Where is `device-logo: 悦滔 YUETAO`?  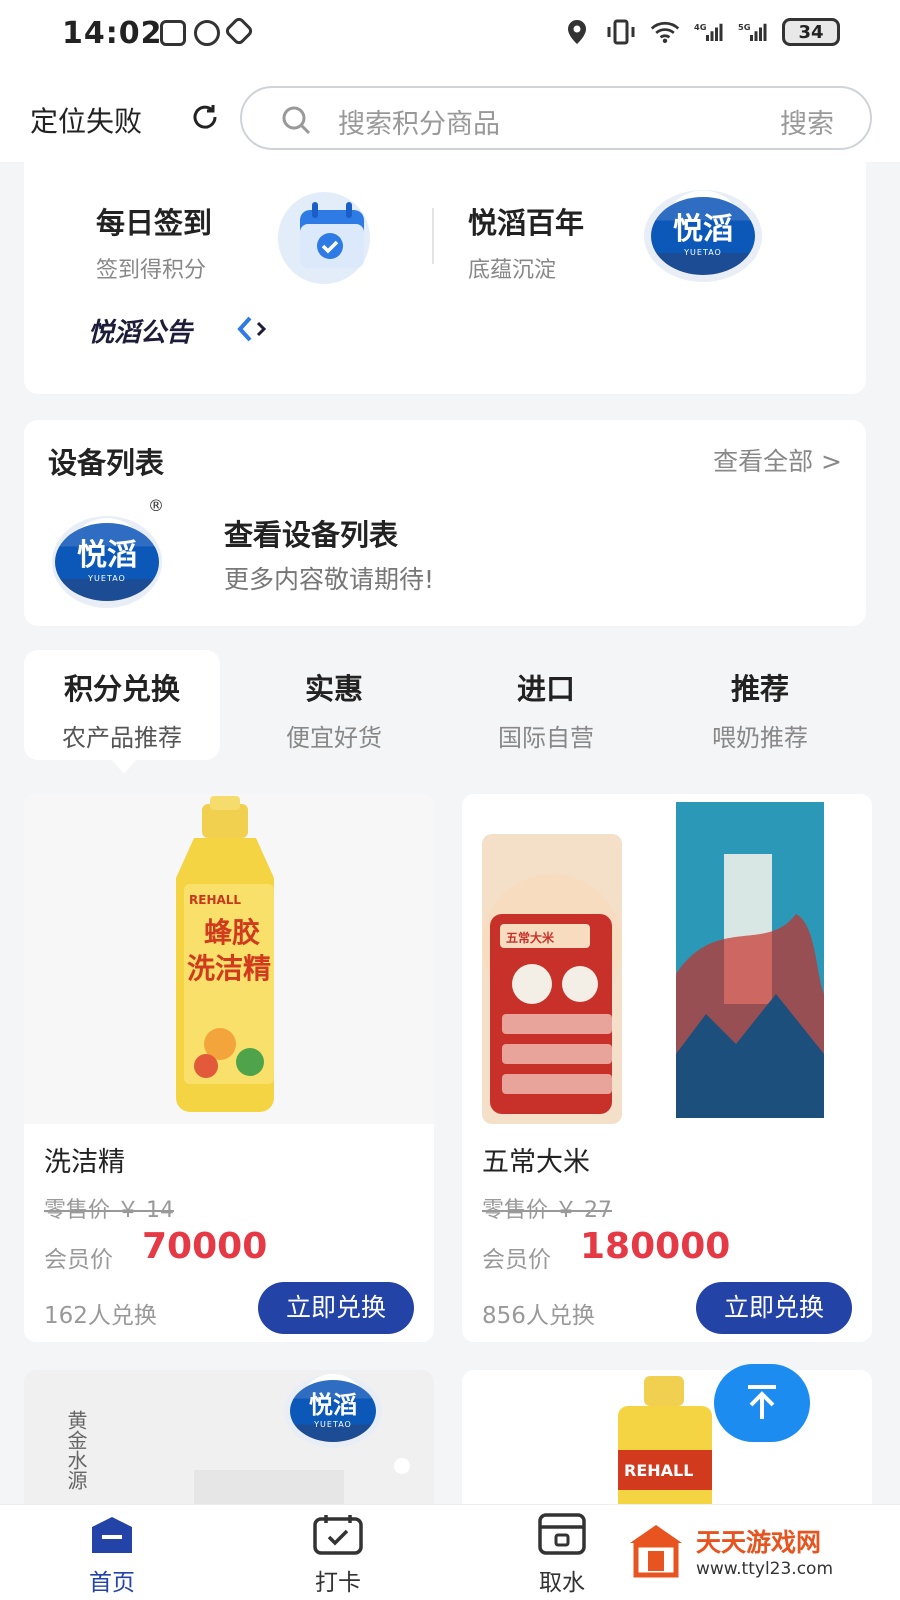
device-logo: 悦滔 YUETAO is located at coordinates (107, 562).